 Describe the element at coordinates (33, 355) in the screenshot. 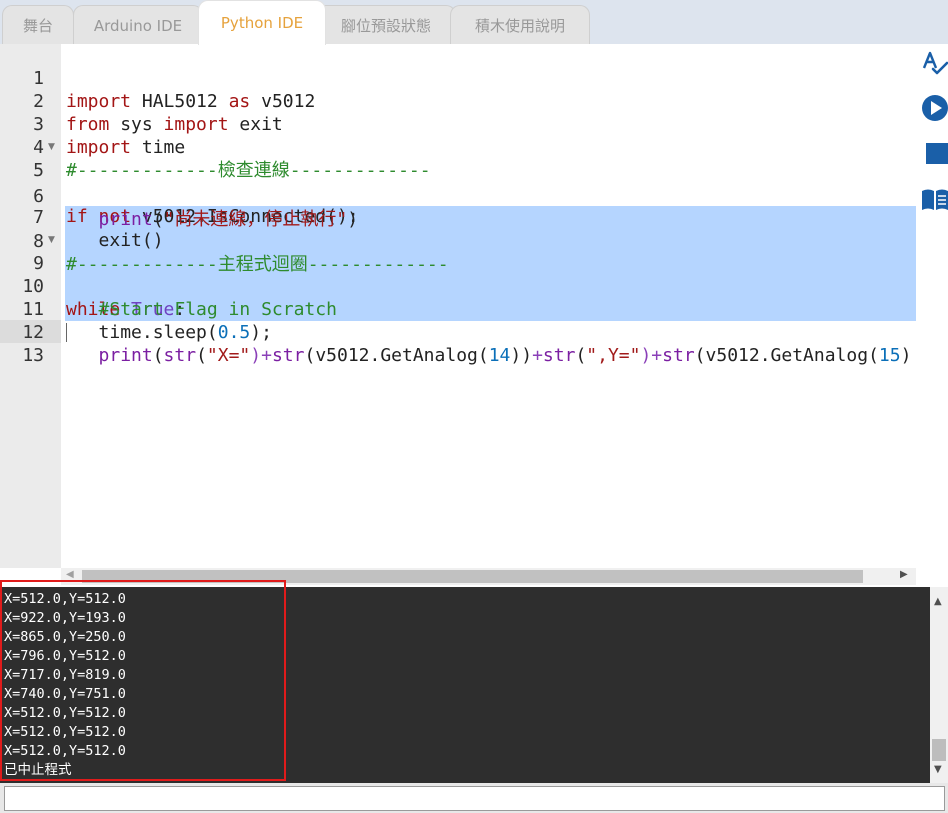

I see `line-number: 13` at that location.